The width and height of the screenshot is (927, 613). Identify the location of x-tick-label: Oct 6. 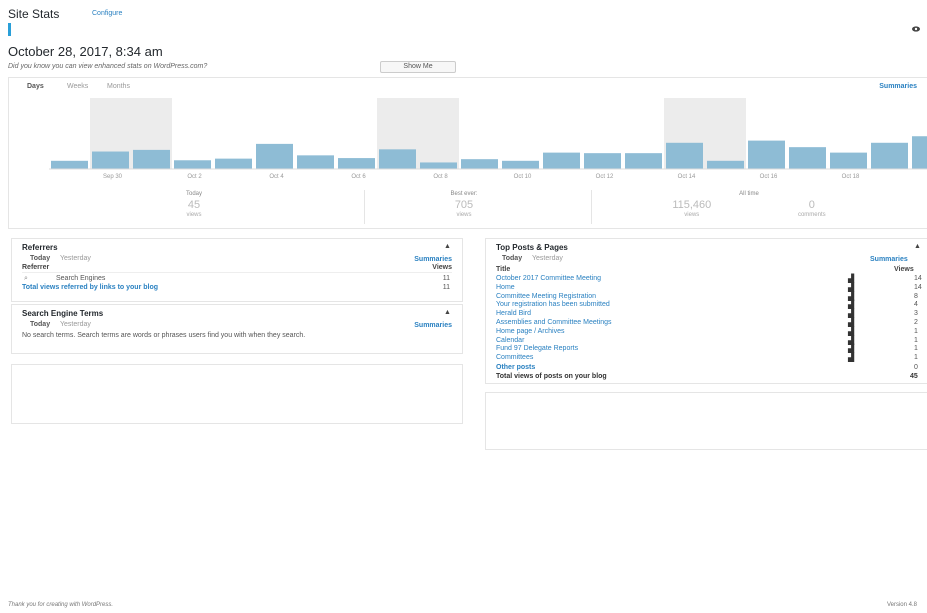
(358, 177).